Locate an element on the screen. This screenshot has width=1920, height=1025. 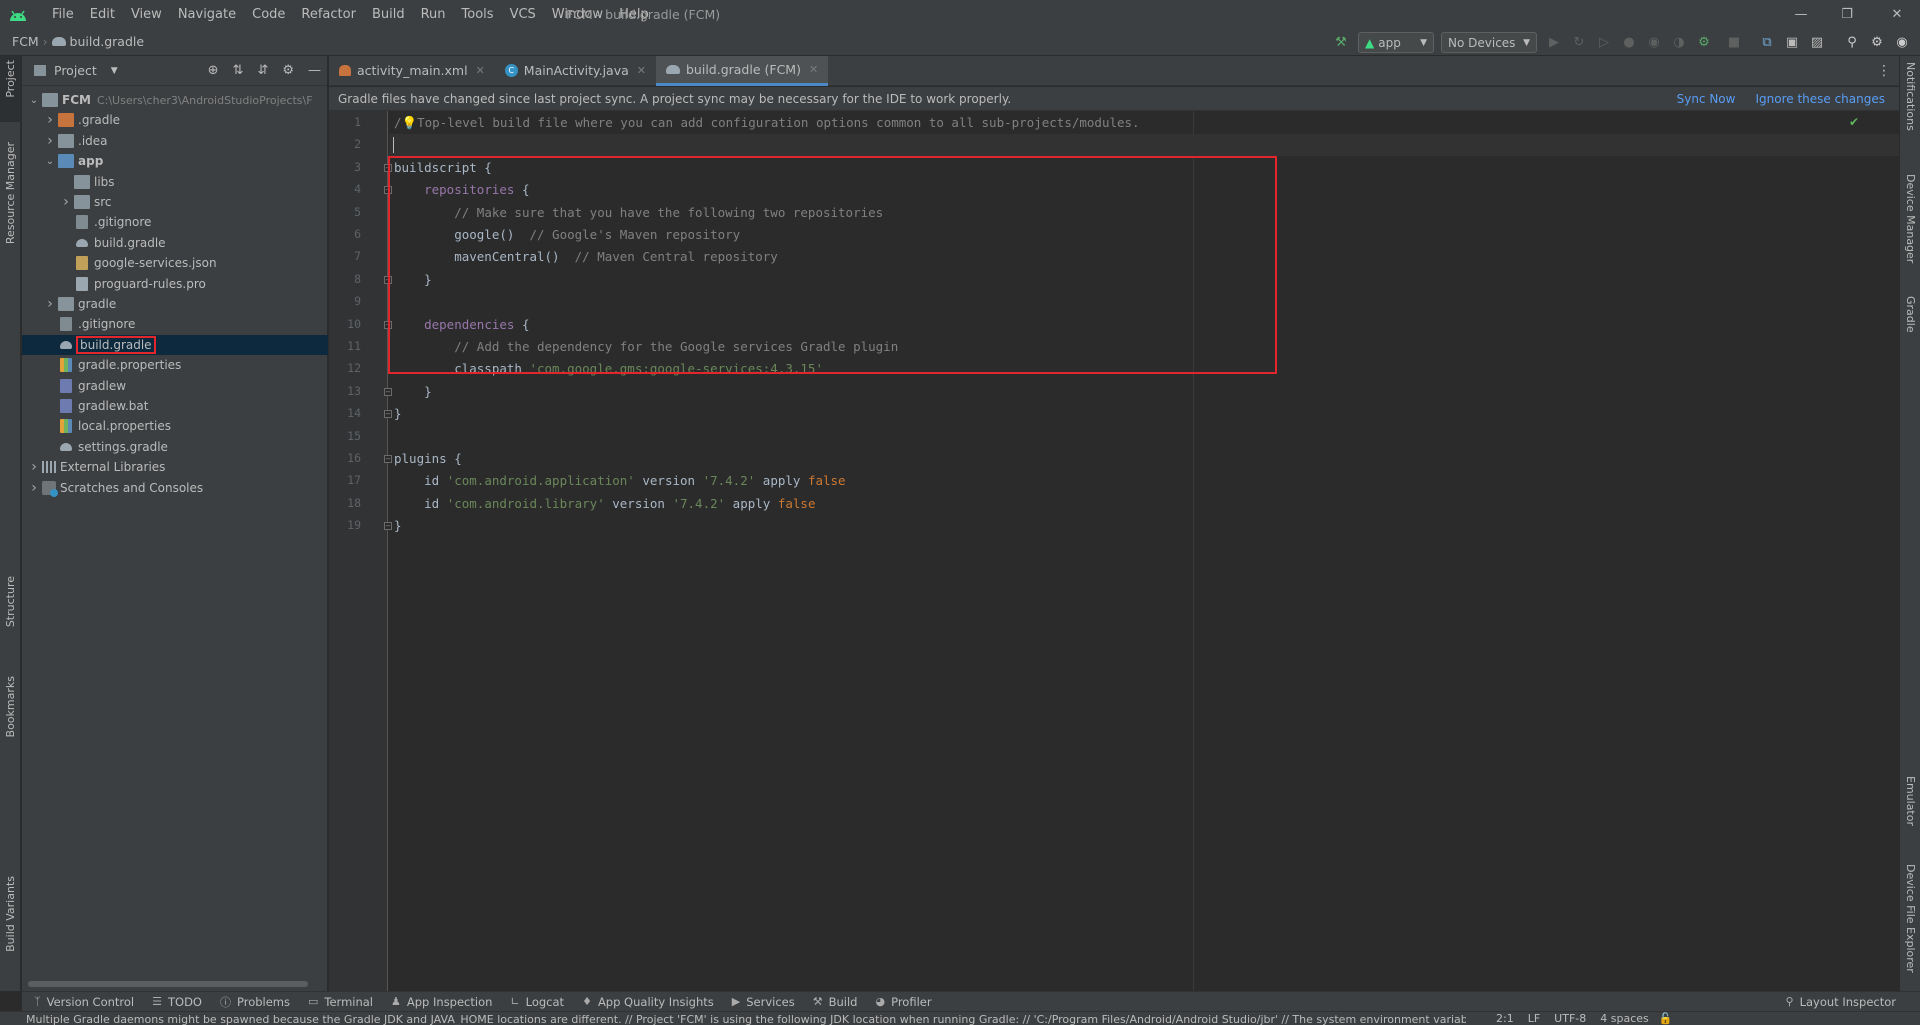
scrollbar-thumb is located at coordinates (168, 984).